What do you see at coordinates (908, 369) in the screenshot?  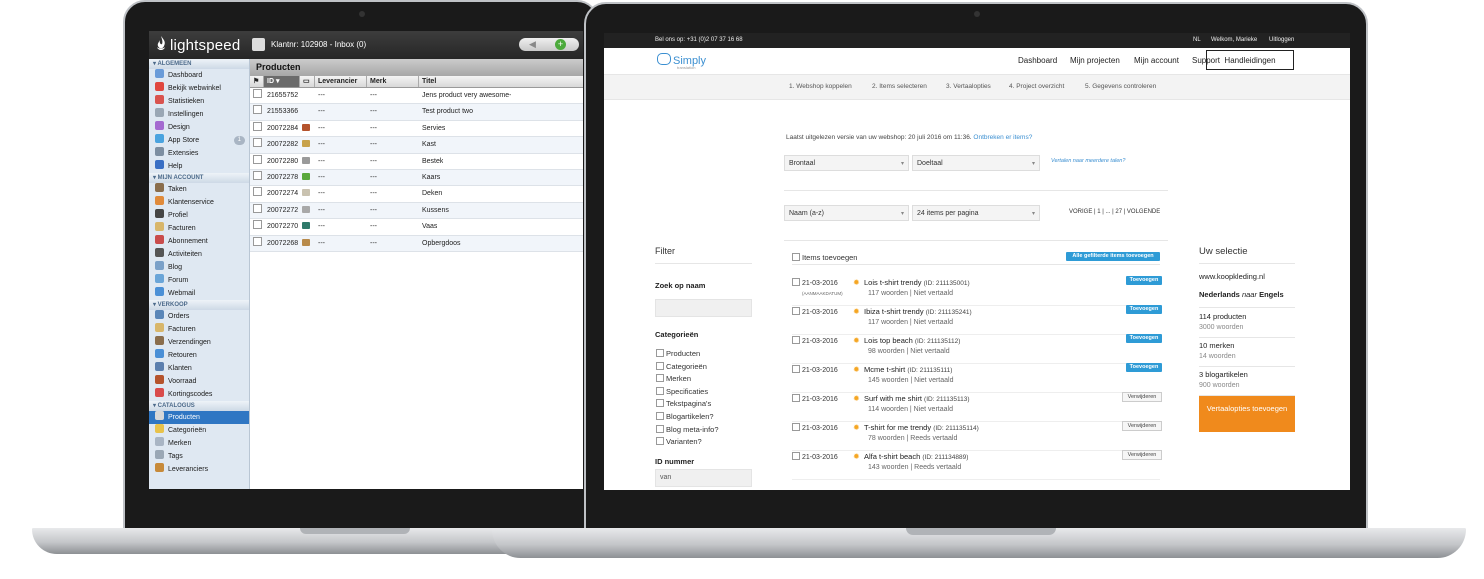 I see `item-name: Mcme t-shirt (ID: 211135111)` at bounding box center [908, 369].